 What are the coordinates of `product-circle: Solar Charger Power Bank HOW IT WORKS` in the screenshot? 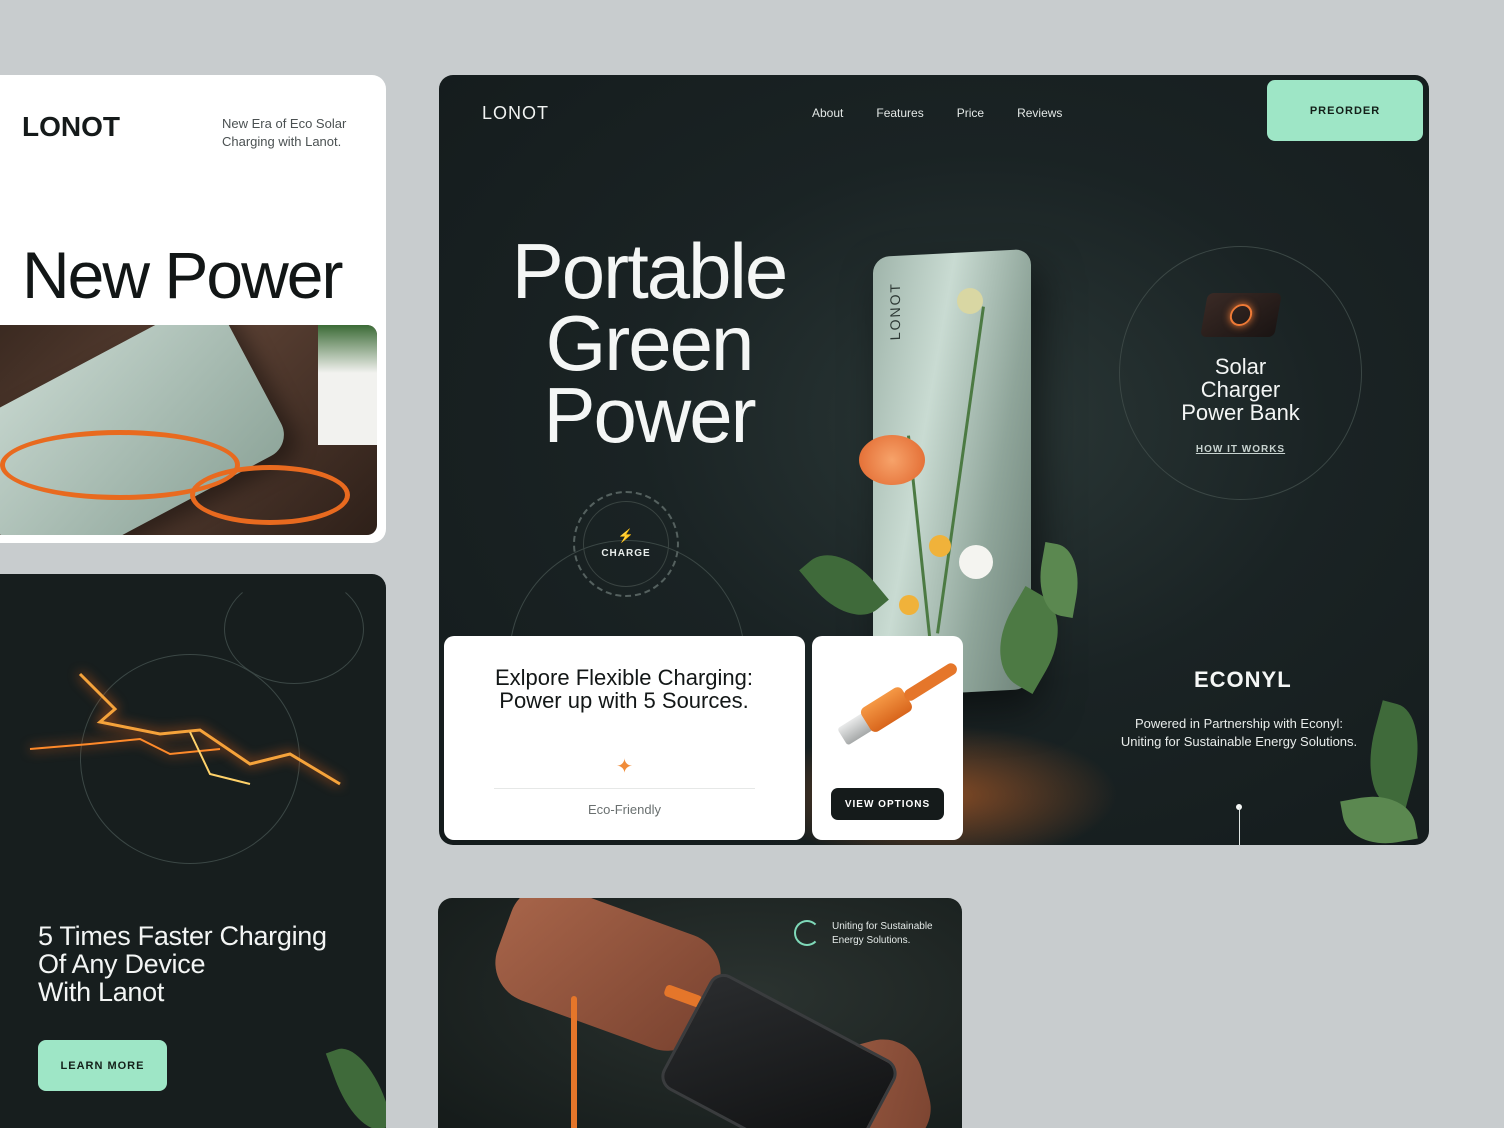 It's located at (1240, 373).